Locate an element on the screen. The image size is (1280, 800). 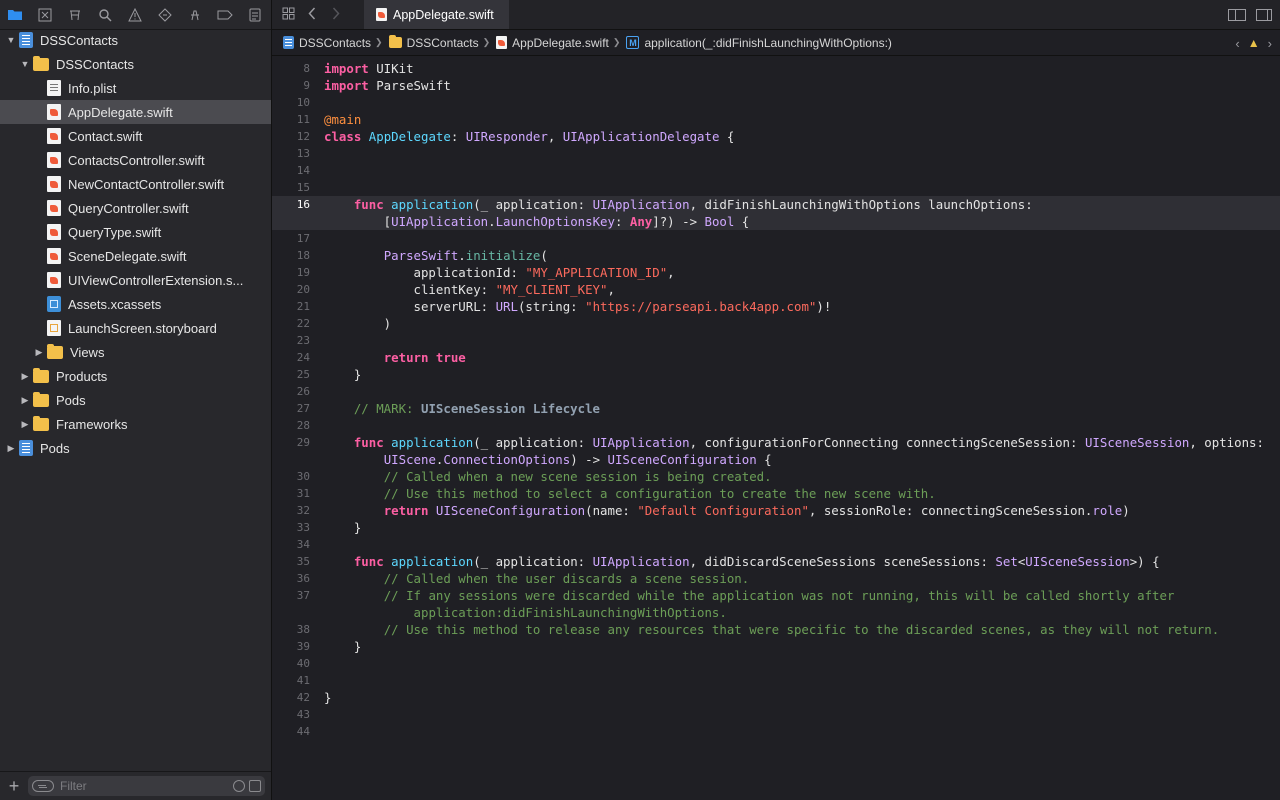
code-line: 22 ) is located at coordinates (776, 323).